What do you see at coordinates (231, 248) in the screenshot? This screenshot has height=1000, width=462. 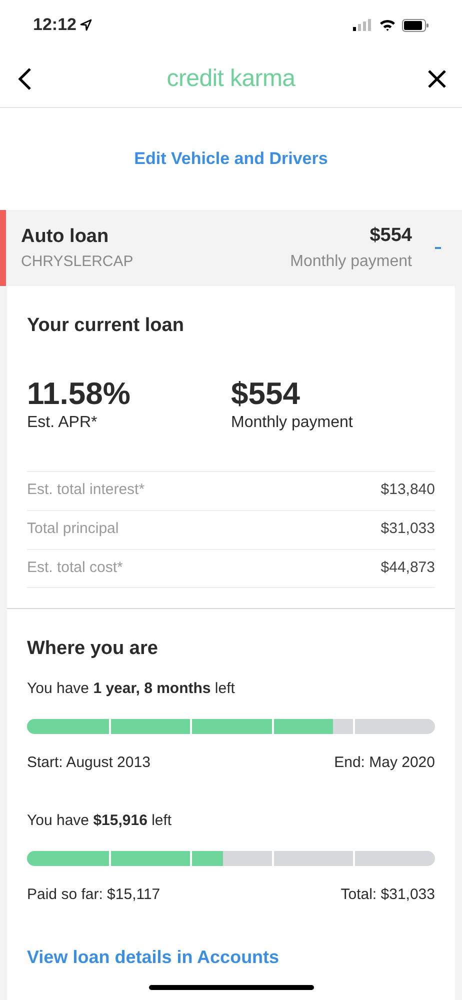 I see `loan-header: Auto loan CHRYSLERCAP $554 Monthly payment` at bounding box center [231, 248].